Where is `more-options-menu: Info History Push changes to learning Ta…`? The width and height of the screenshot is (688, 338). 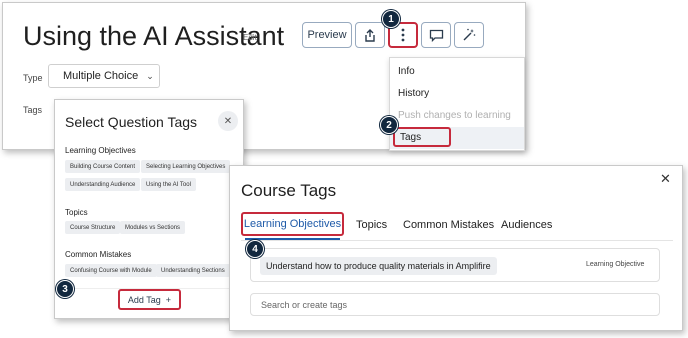 more-options-menu: Info History Push changes to learning Ta… is located at coordinates (457, 104).